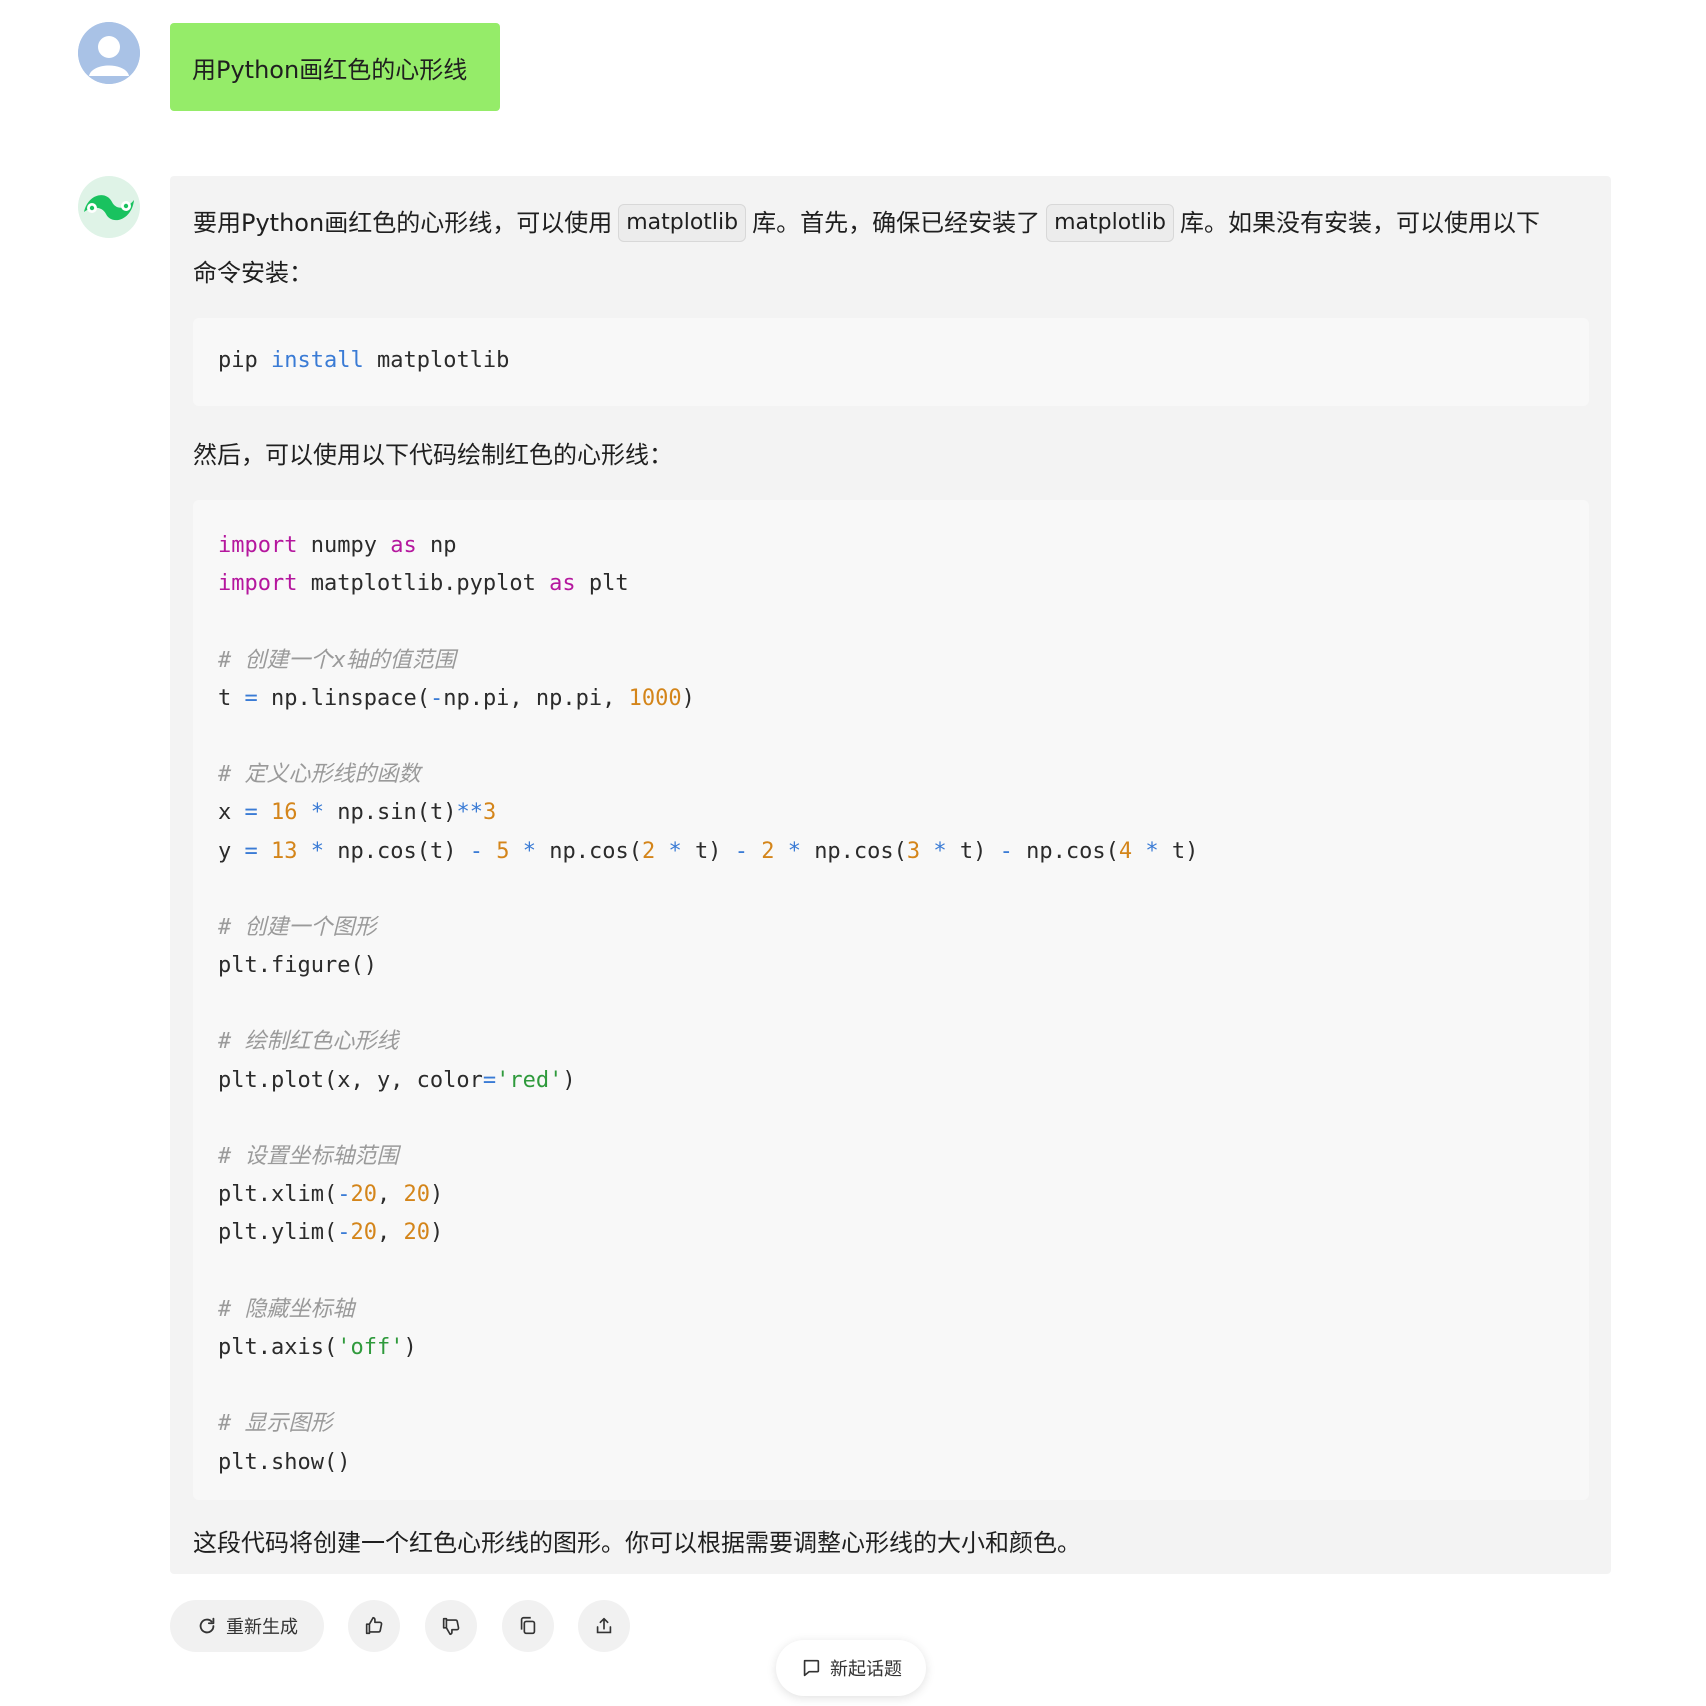 Image resolution: width=1706 pixels, height=1706 pixels. What do you see at coordinates (891, 699) in the screenshot?
I see `code-line: t = np.linspace(-np.pi, np.pi, 1000)` at bounding box center [891, 699].